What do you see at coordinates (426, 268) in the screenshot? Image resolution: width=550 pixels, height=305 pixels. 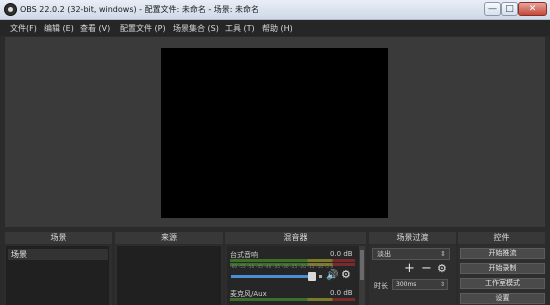 I see `remove-transition-icon: −` at bounding box center [426, 268].